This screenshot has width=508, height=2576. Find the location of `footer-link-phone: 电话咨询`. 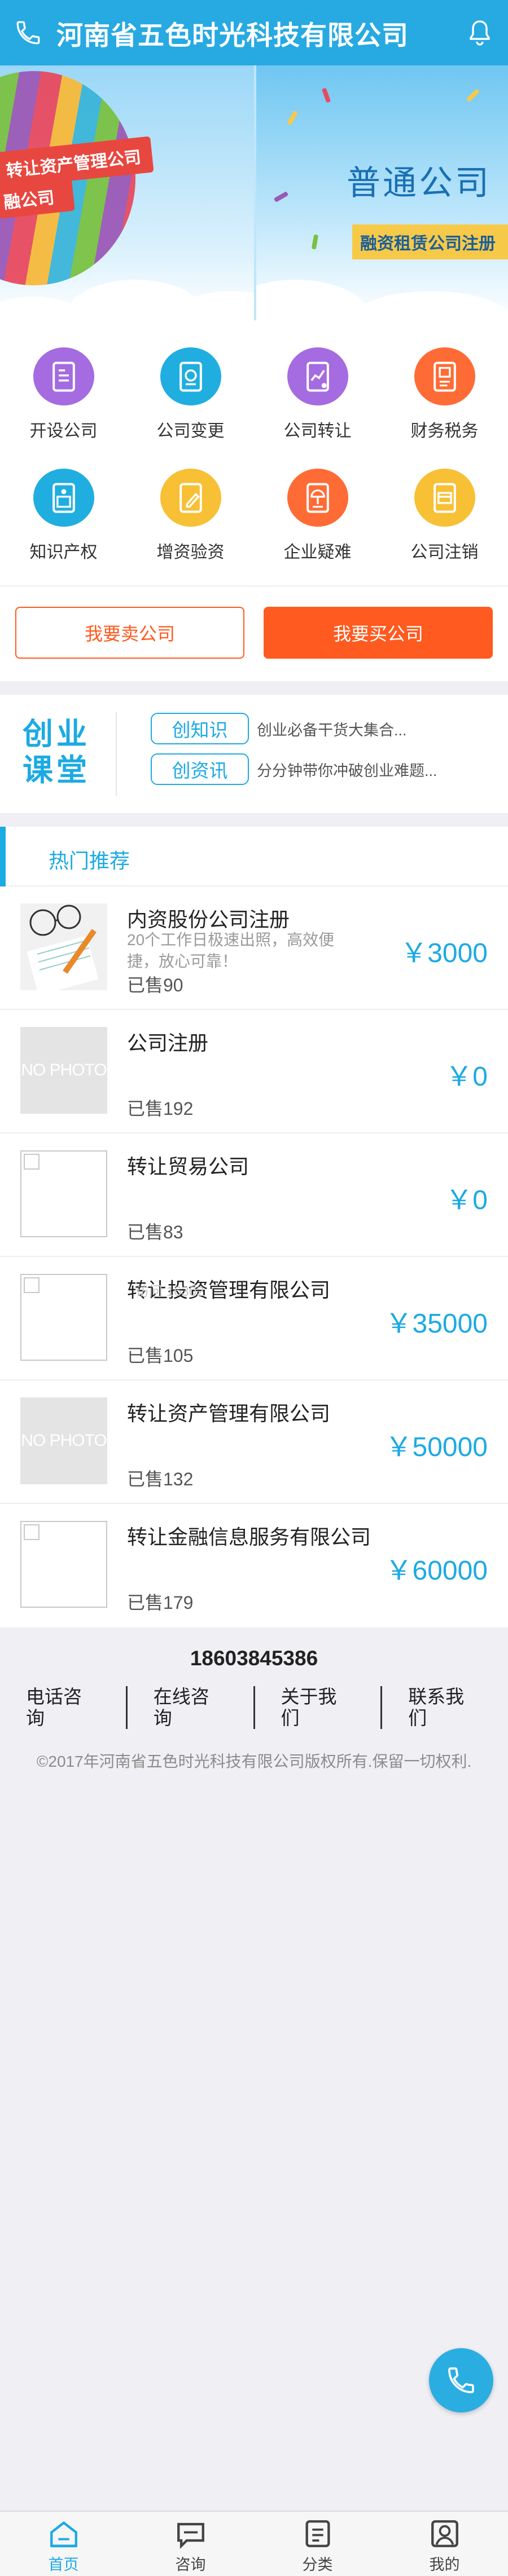

footer-link-phone: 电话咨询 is located at coordinates (63, 1707).